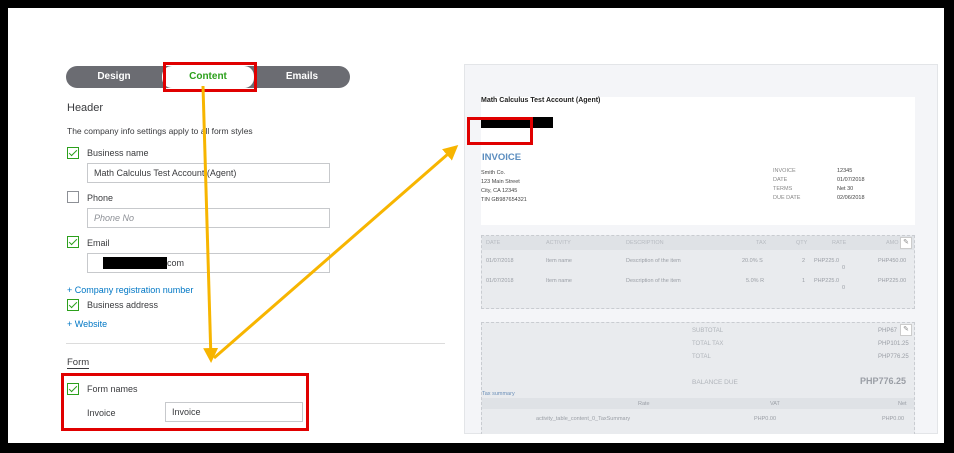  Describe the element at coordinates (208, 173) in the screenshot. I see `business-name-input: Math Calculus Test Account (Agent)` at that location.